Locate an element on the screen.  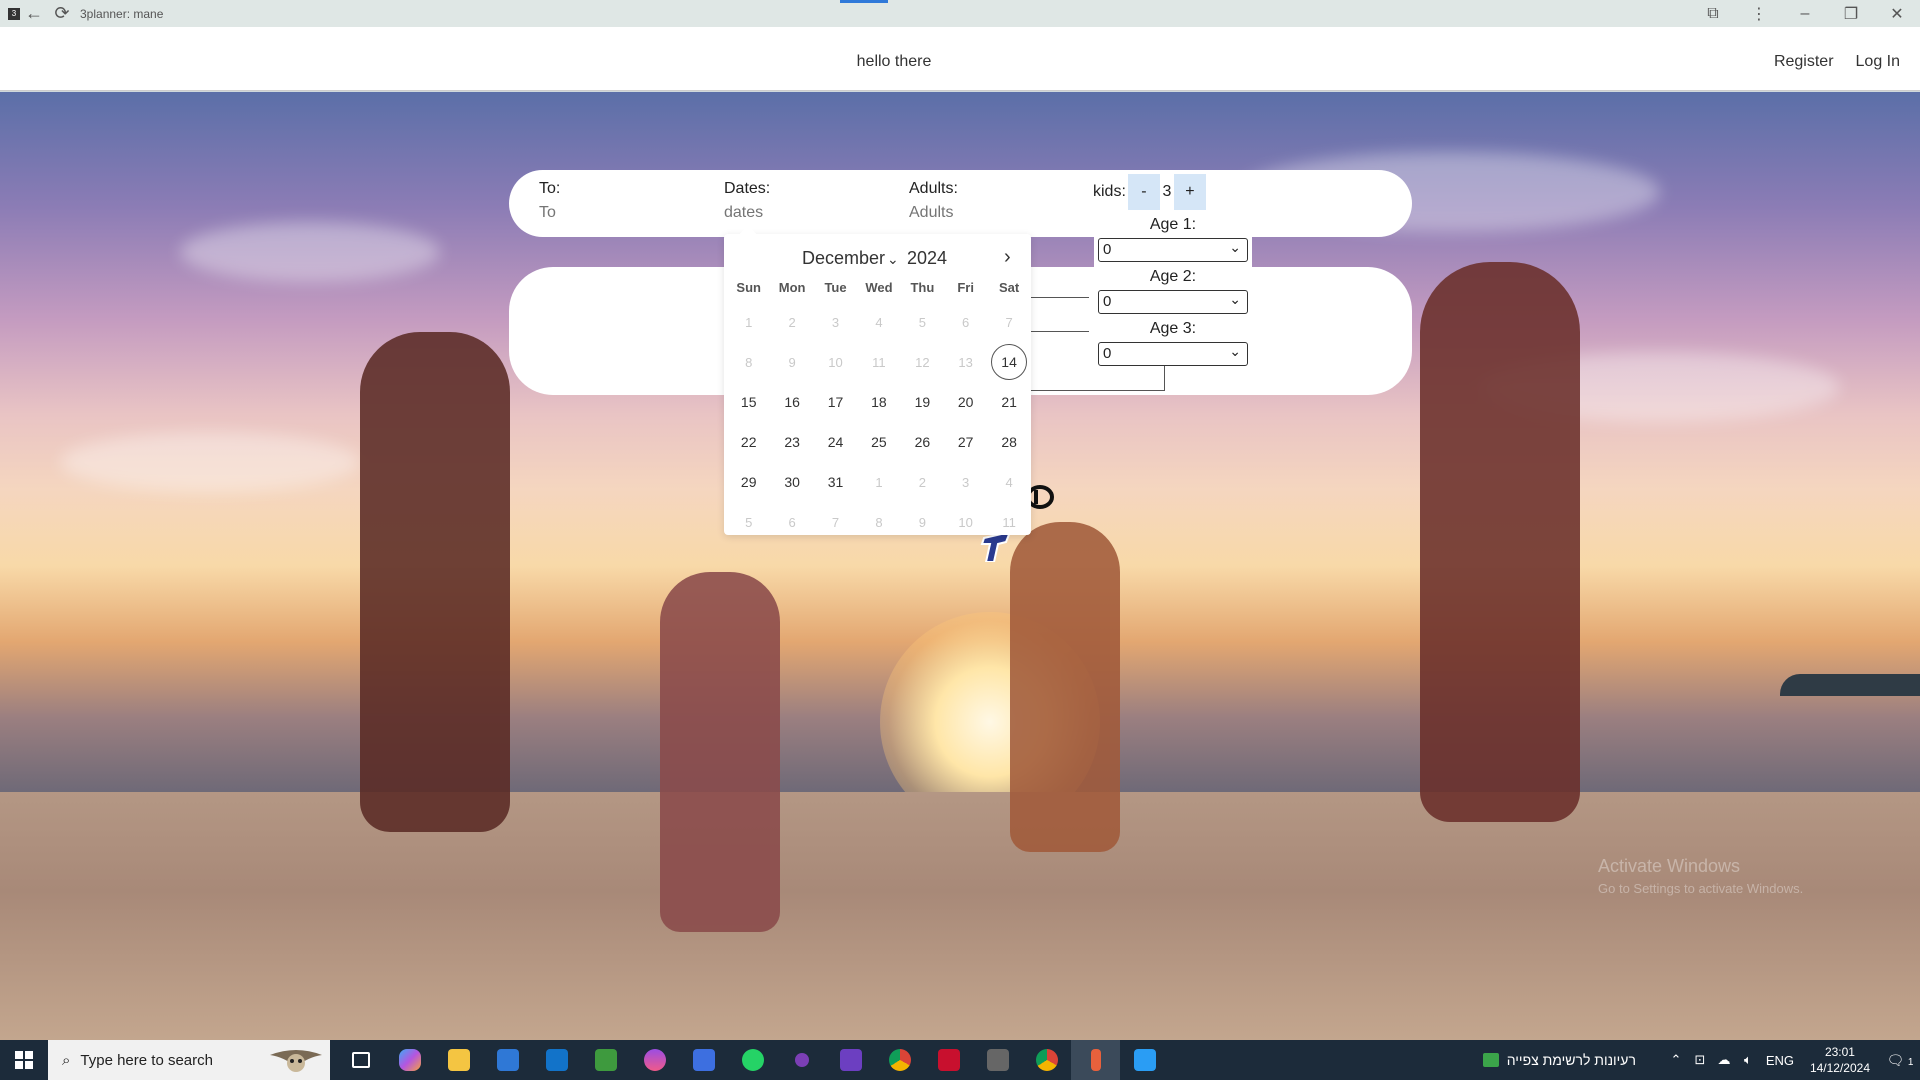
calendar-day: 15 is located at coordinates (748, 402).